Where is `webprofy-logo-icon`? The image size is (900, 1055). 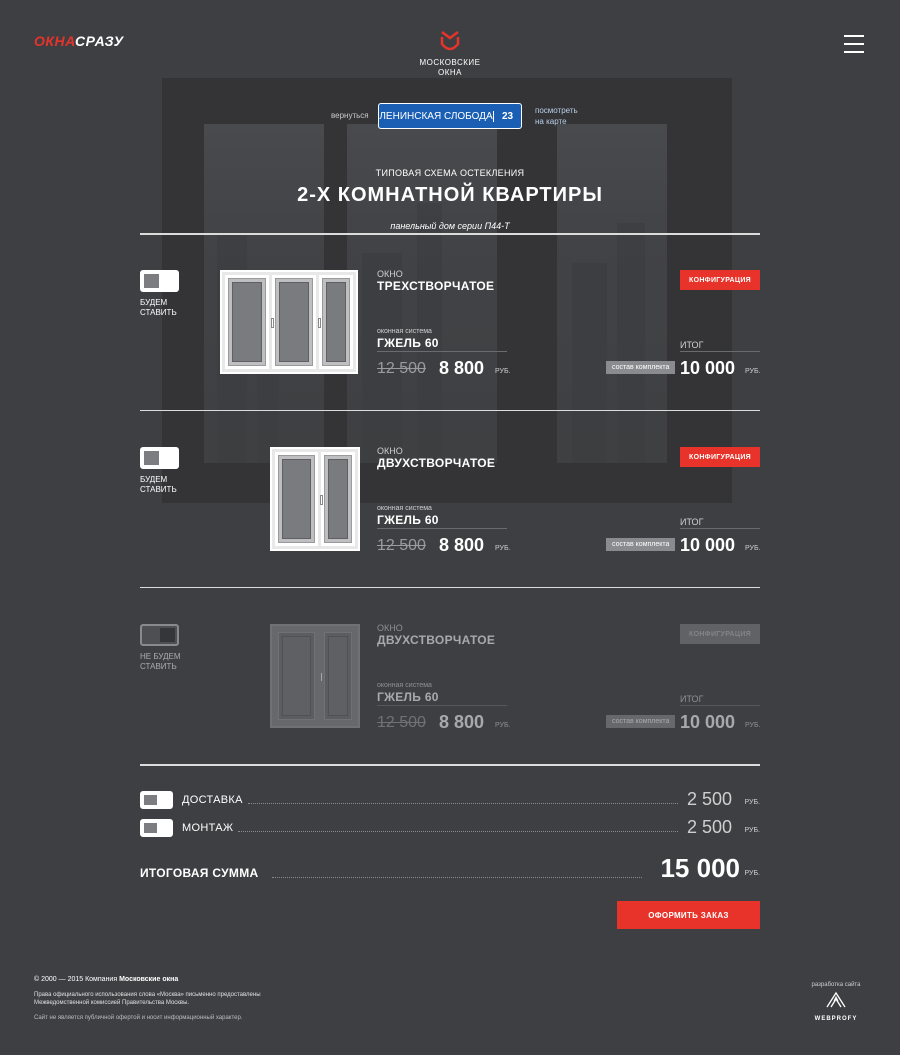
webprofy-logo-icon is located at coordinates (836, 999).